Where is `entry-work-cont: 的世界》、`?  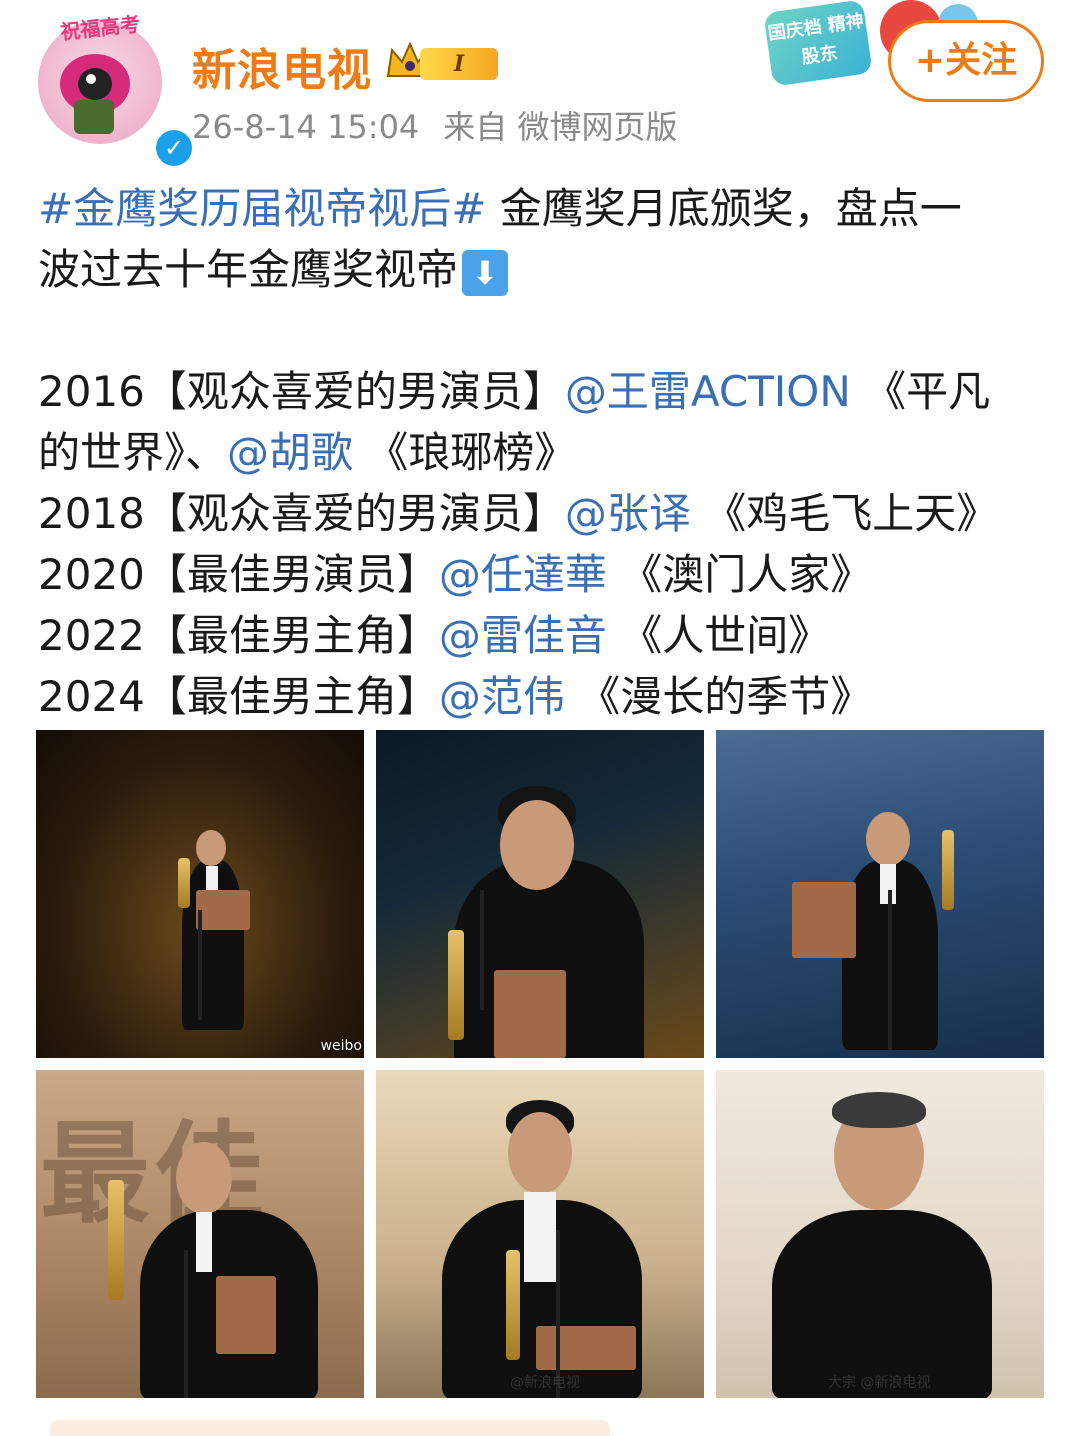 entry-work-cont: 的世界》、 is located at coordinates (133, 452).